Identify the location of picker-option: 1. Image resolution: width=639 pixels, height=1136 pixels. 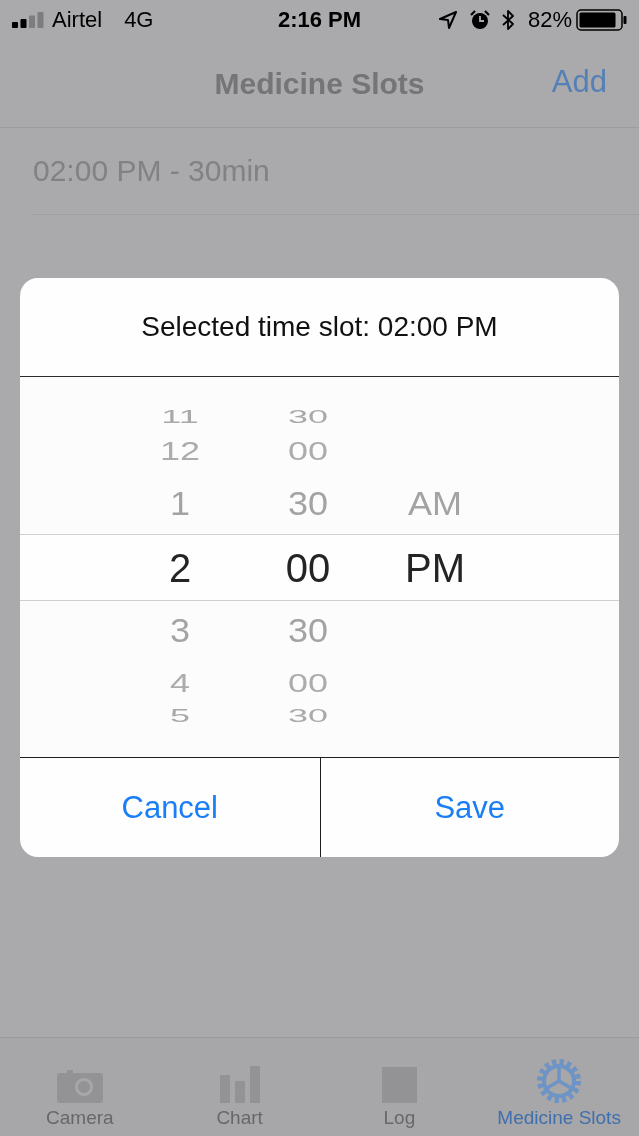
(180, 504).